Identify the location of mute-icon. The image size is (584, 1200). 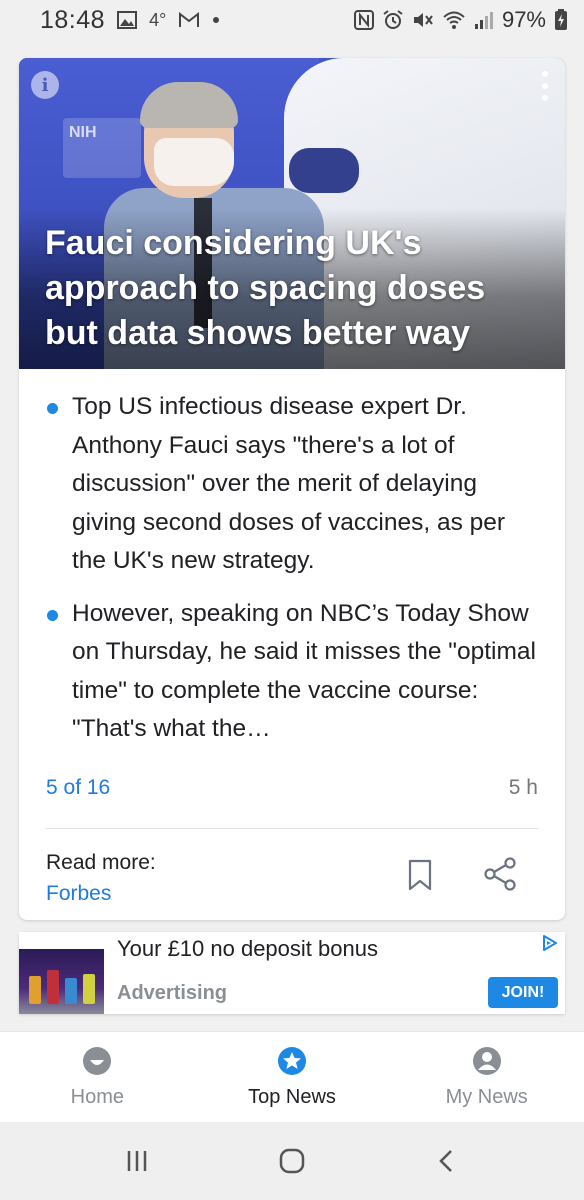
(423, 20).